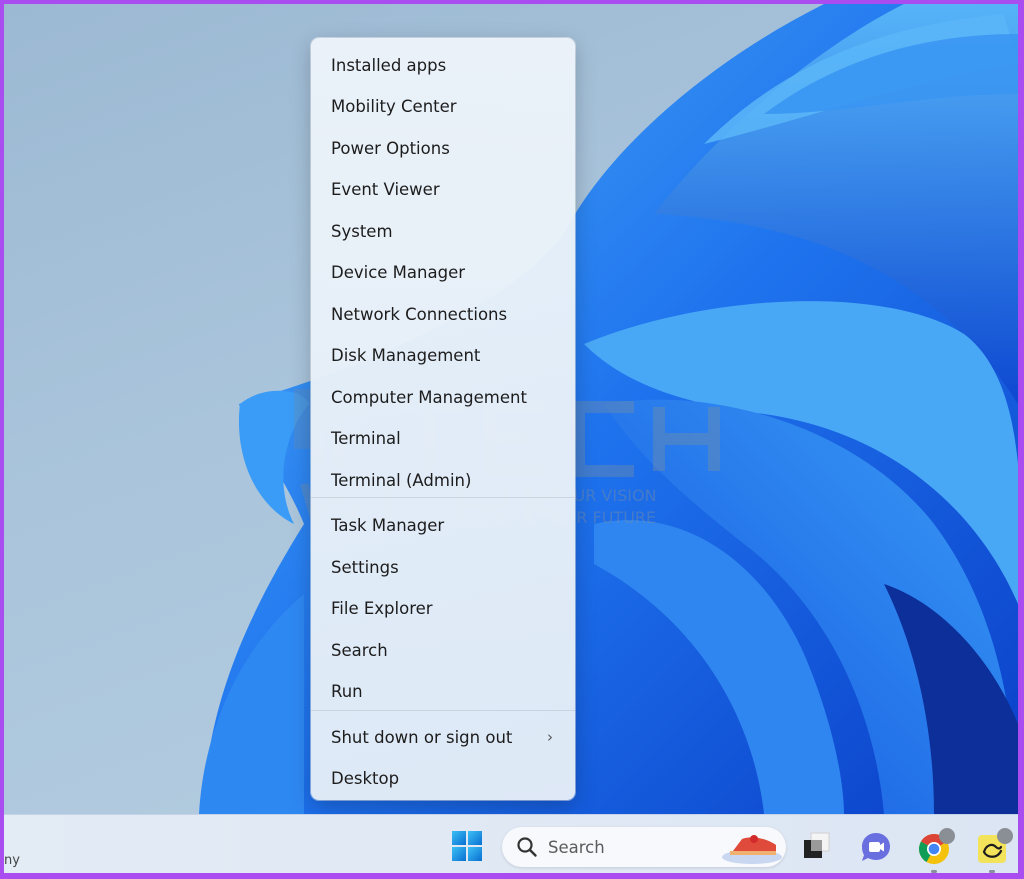  What do you see at coordinates (365, 778) in the screenshot?
I see `menu-item-label: Desktop` at bounding box center [365, 778].